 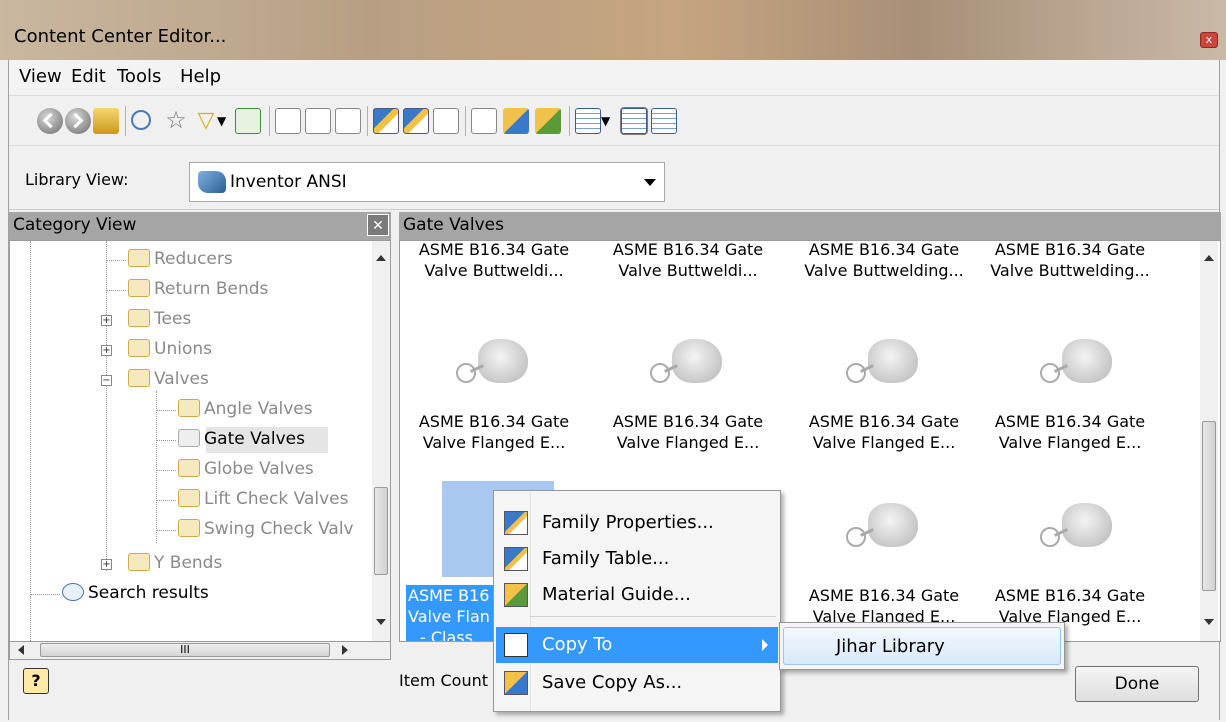 I want to click on expand-tees-icon: +, so click(x=106, y=320).